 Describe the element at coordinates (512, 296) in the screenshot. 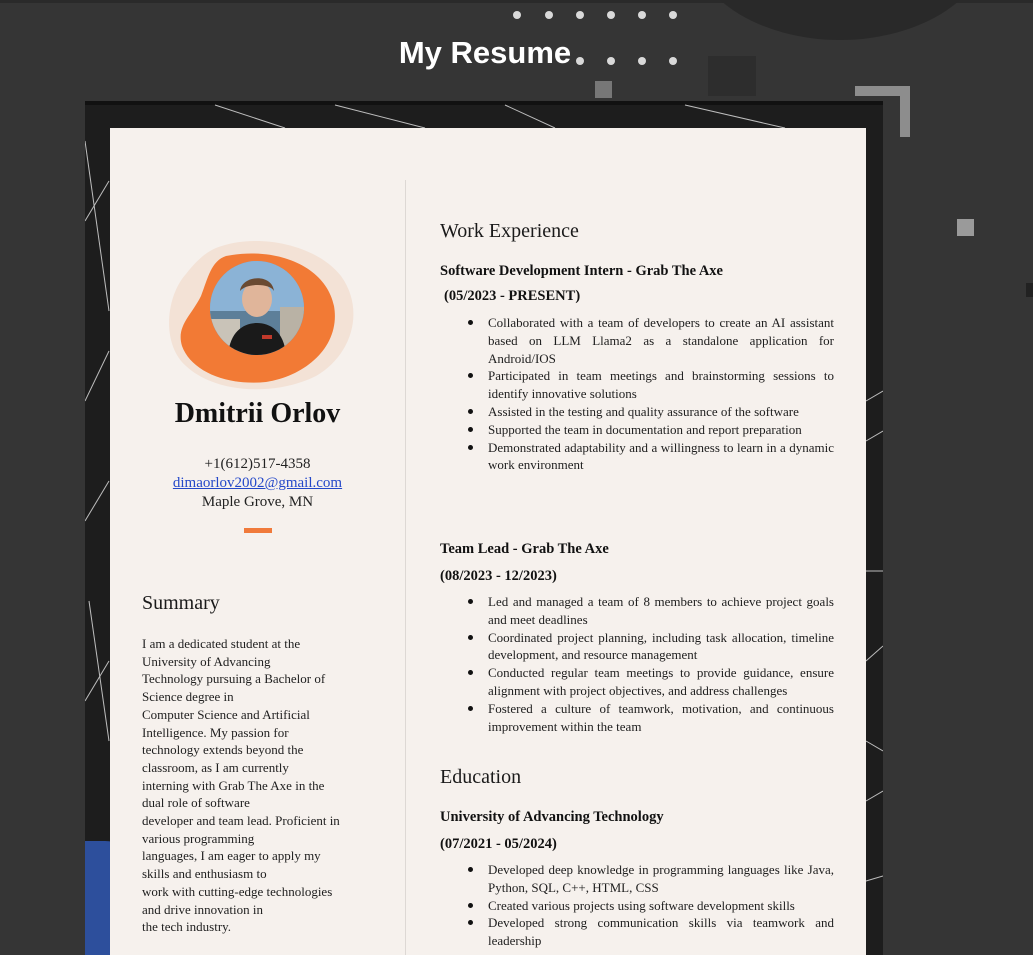

I see `job-dates: (05/2023 - PRESENT)` at that location.